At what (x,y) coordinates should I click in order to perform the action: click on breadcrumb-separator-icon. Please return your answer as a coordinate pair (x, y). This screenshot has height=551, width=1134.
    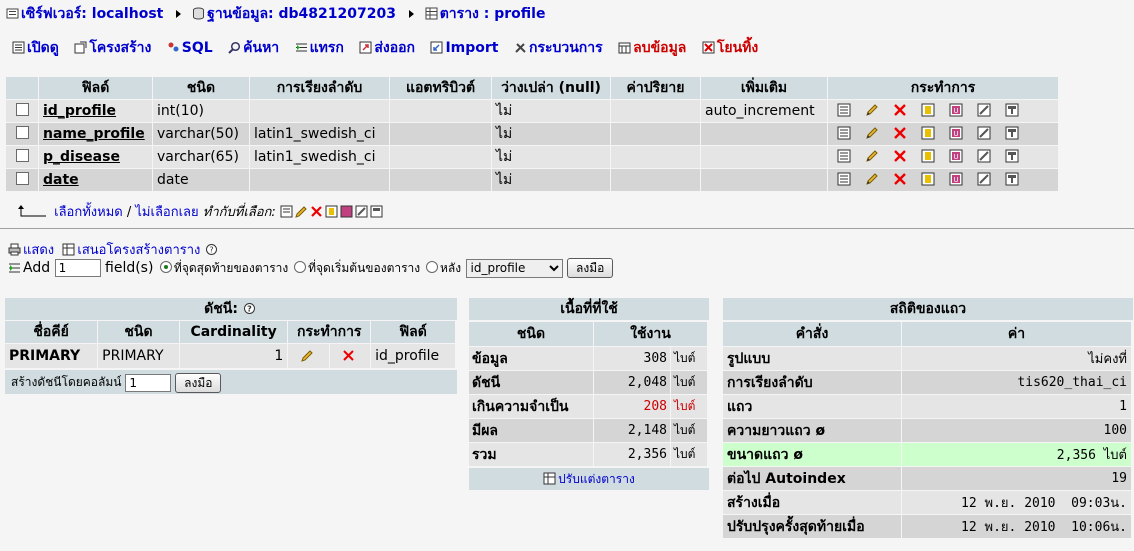
    Looking at the image, I should click on (411, 13).